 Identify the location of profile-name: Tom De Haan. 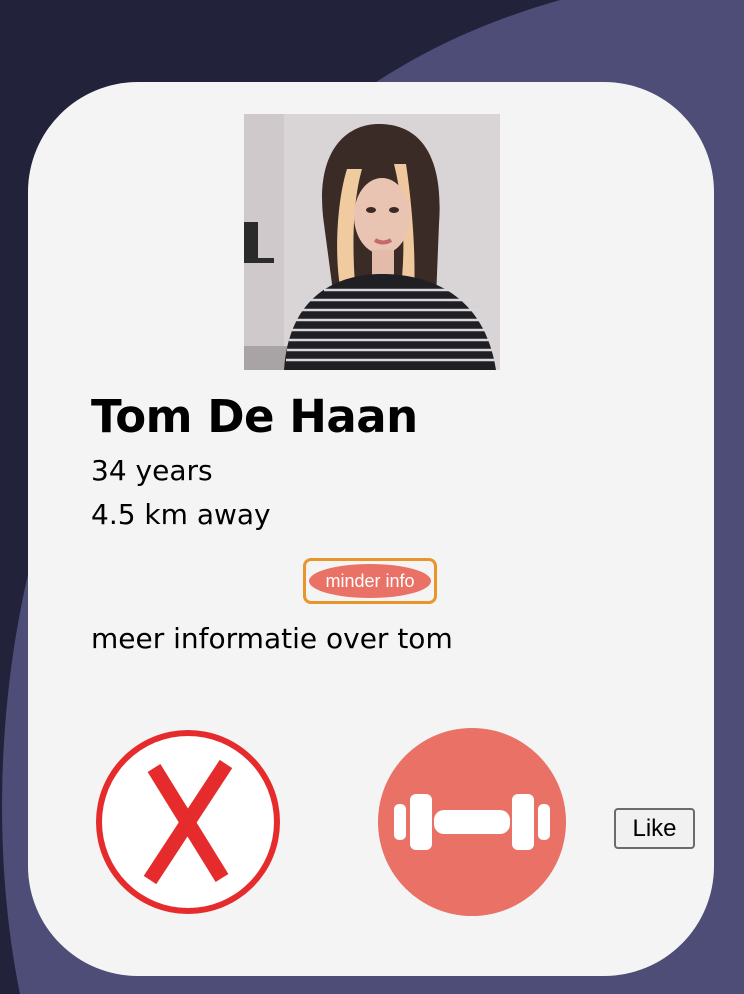
(254, 416).